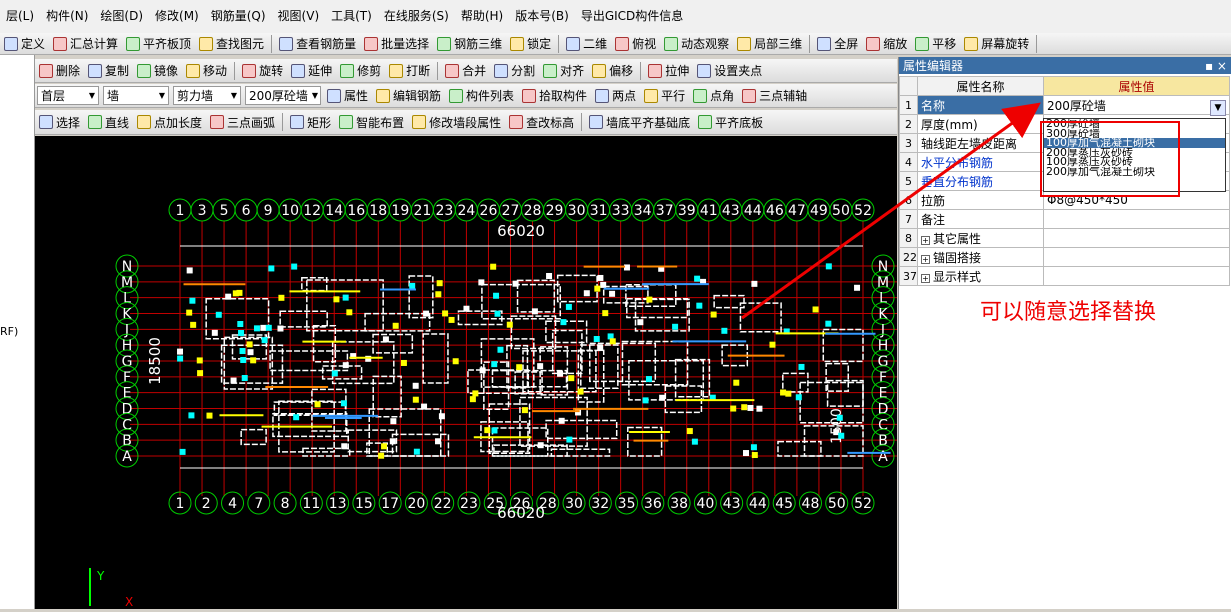 This screenshot has width=1231, height=612. Describe the element at coordinates (396, 43) in the screenshot. I see `toolbar-button: 批量选择` at that location.